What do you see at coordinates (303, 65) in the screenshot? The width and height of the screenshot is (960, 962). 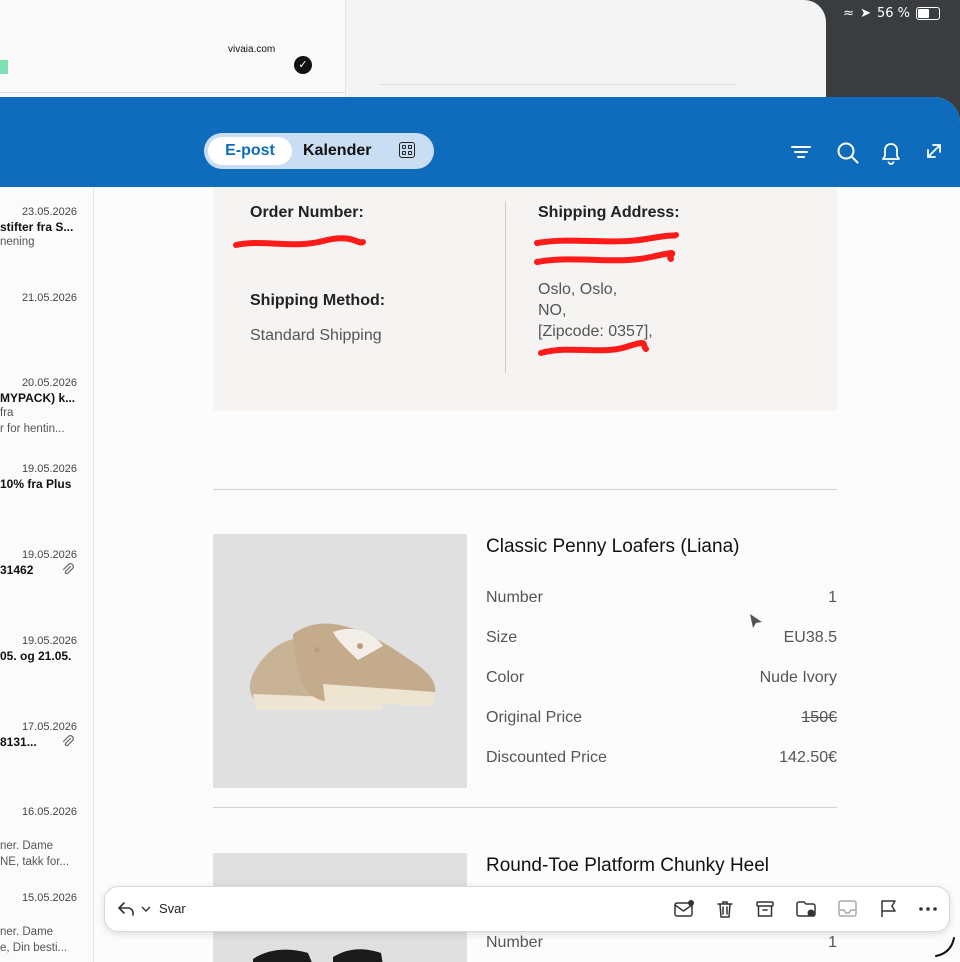 I see `check-icon: ✓` at bounding box center [303, 65].